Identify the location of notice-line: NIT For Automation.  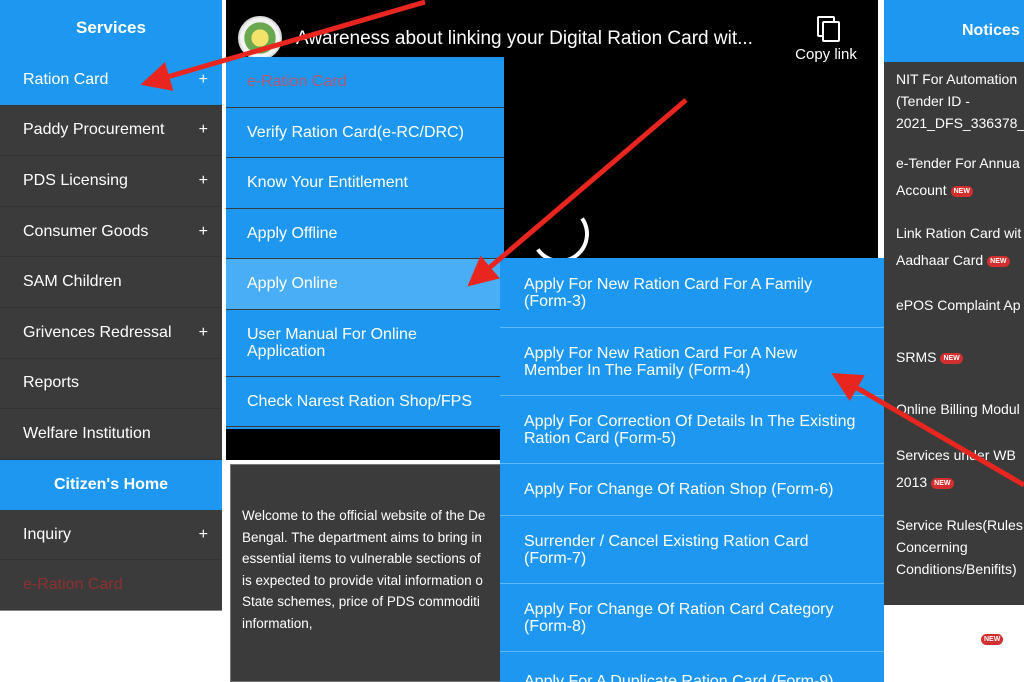
(957, 79).